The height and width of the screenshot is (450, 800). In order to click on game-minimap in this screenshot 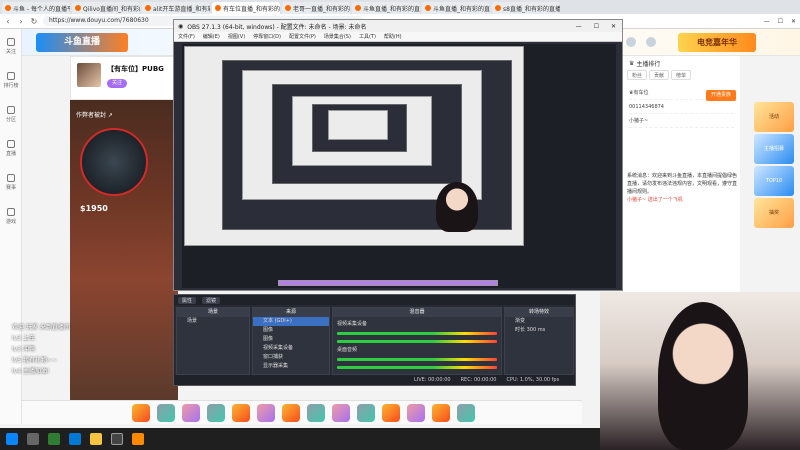, I will do `click(114, 162)`.